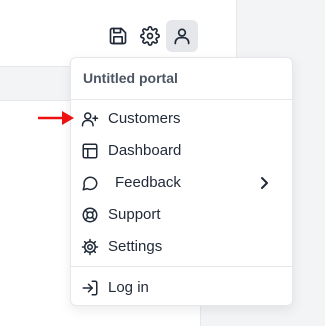 The width and height of the screenshot is (325, 326). I want to click on red-pointer-arrow-icon, so click(56, 118).